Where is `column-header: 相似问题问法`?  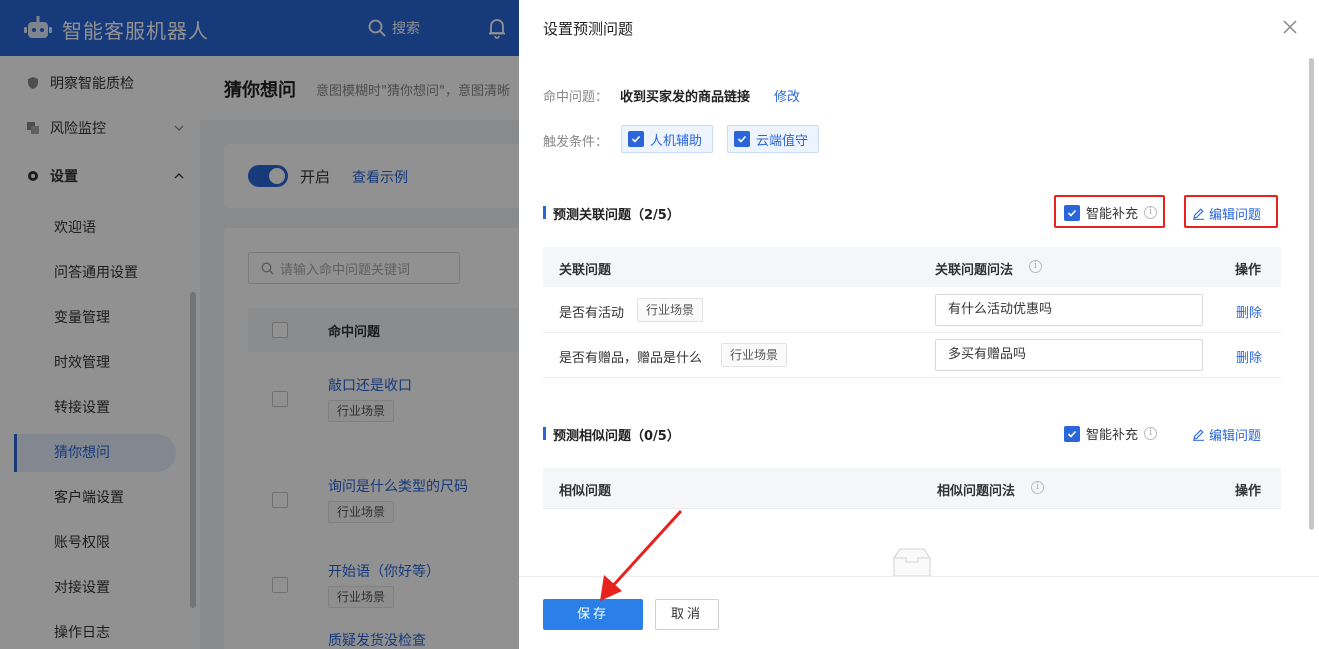
column-header: 相似问题问法 is located at coordinates (976, 491).